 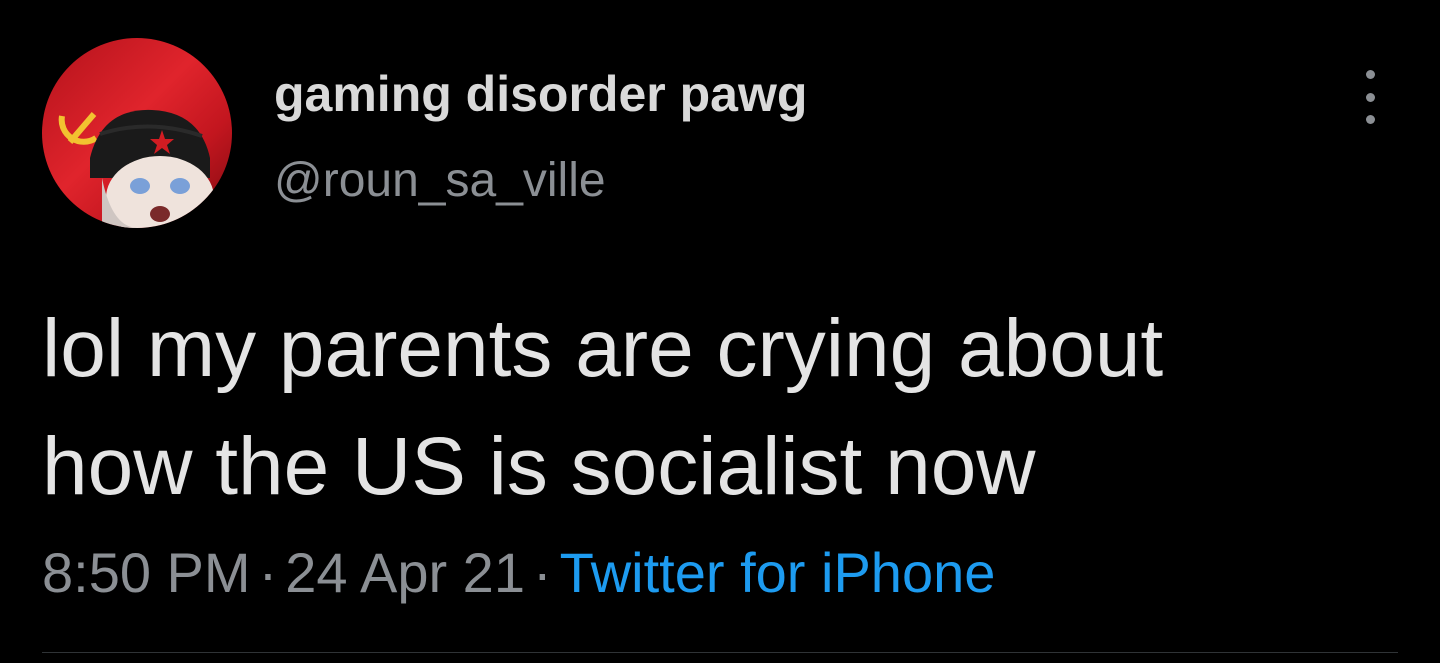 What do you see at coordinates (778, 572) in the screenshot?
I see `tweet-source-link: Twitter for iPhone` at bounding box center [778, 572].